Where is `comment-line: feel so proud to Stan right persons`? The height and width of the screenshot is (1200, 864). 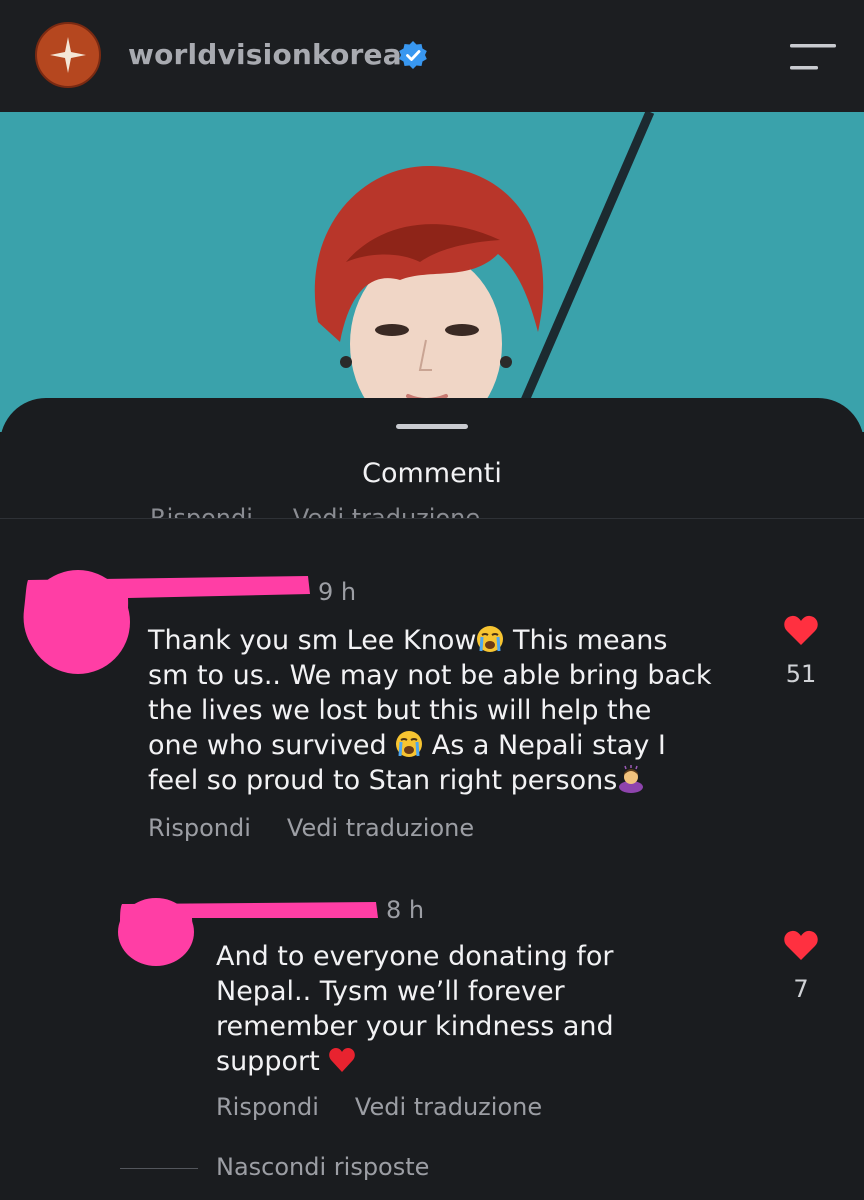
comment-line: feel so proud to Stan right persons is located at coordinates (430, 780).